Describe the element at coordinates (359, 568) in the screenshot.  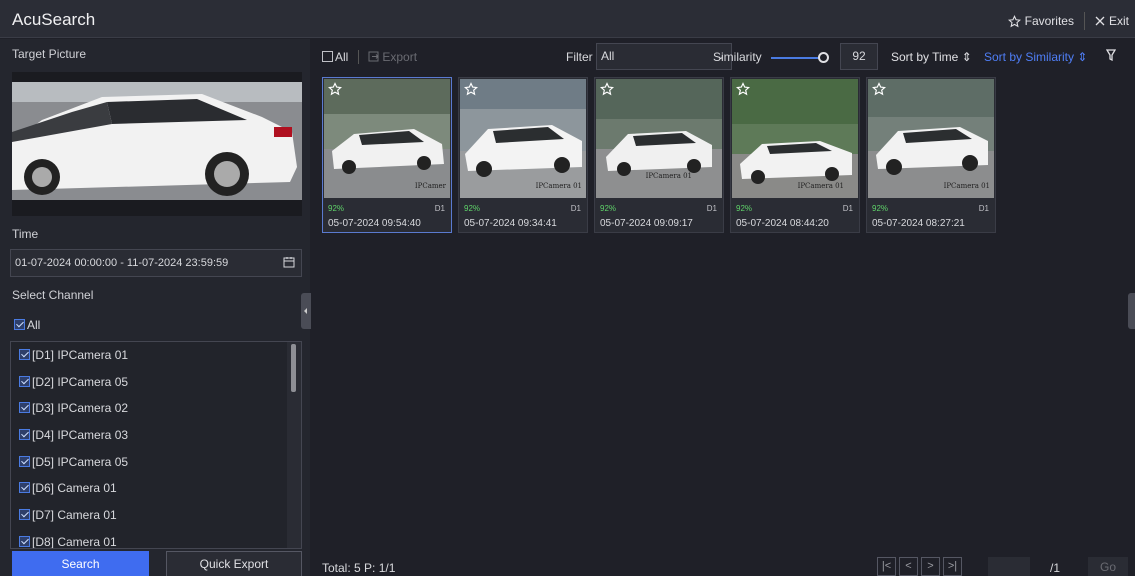
I see `results-total: Total: 5 P: 1/1` at that location.